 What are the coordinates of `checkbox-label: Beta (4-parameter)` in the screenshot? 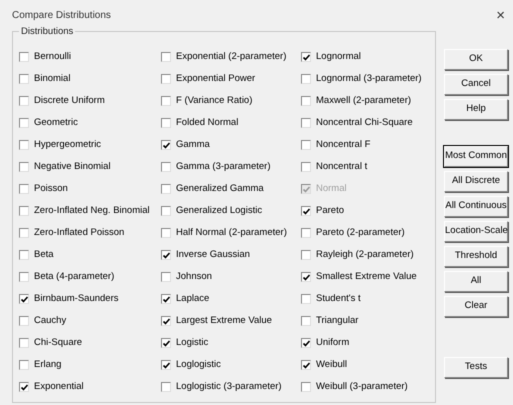 It's located at (74, 277).